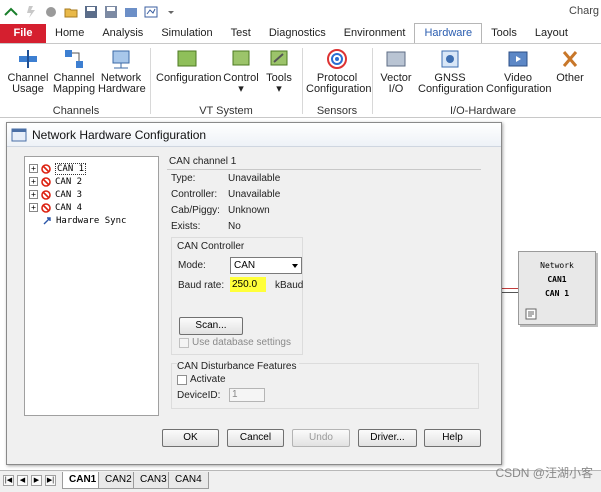 The height and width of the screenshot is (492, 601). Describe the element at coordinates (122, 89) in the screenshot. I see `network-hardware-label-2: Hardware` at that location.